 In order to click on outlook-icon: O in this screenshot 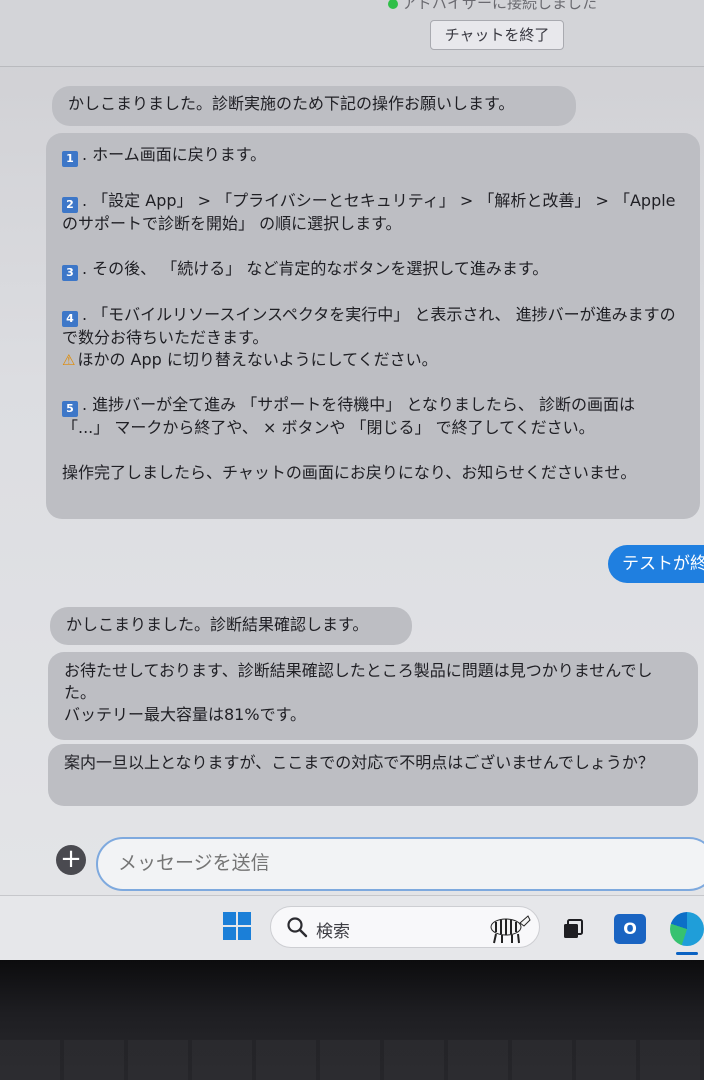, I will do `click(630, 929)`.